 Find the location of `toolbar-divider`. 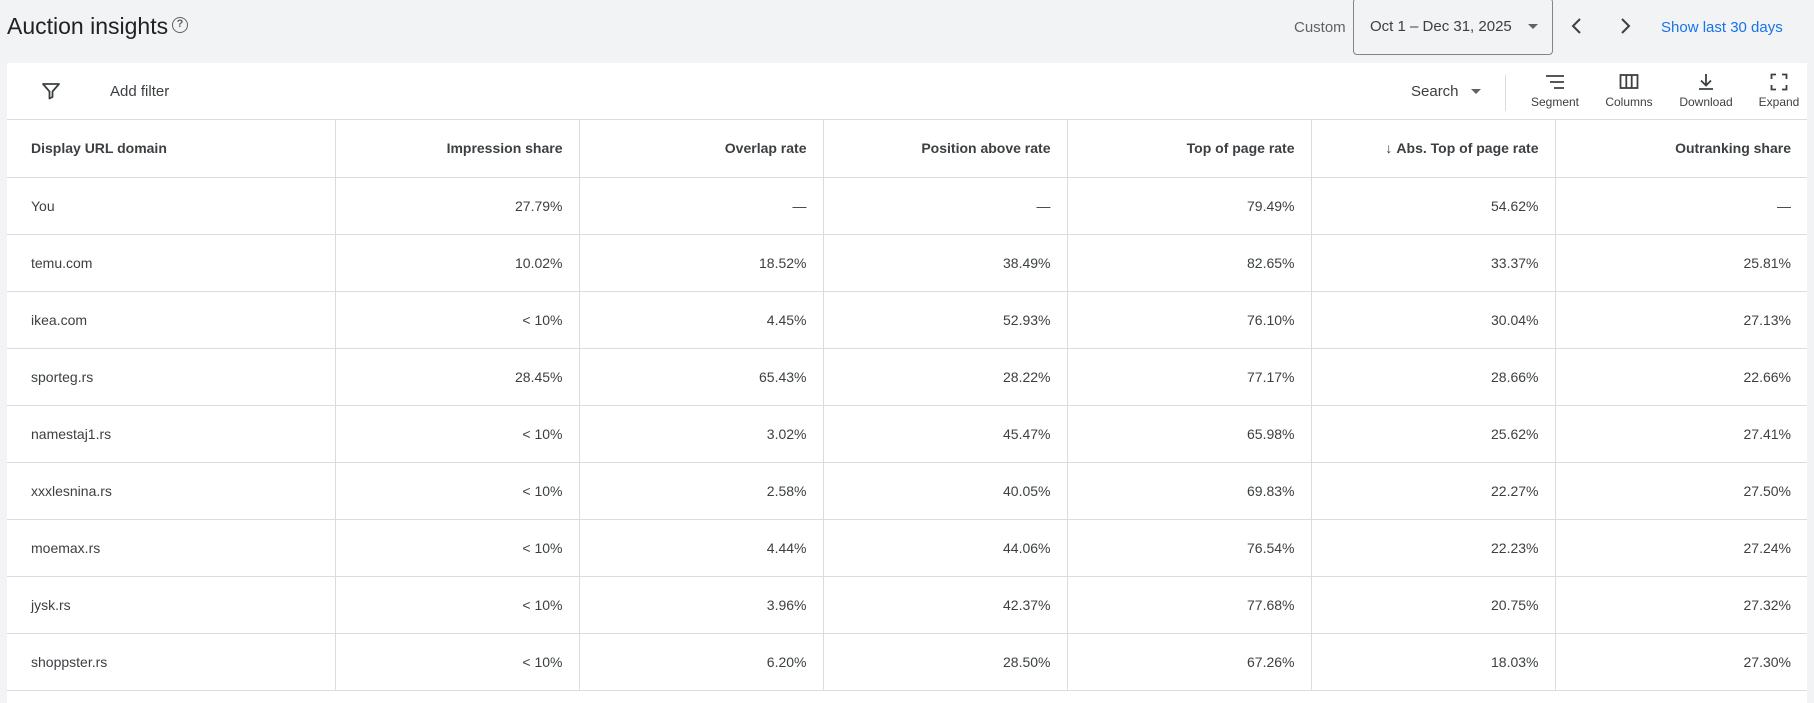

toolbar-divider is located at coordinates (1505, 93).